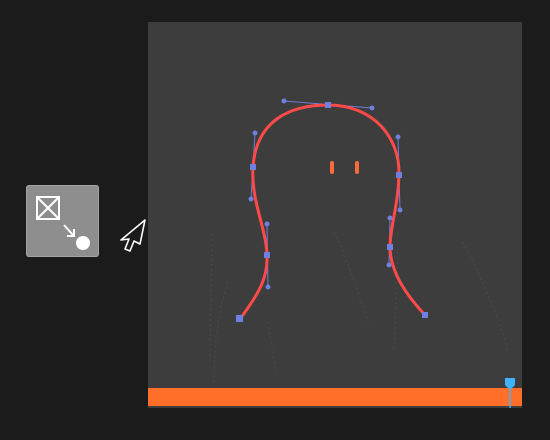 Image resolution: width=550 pixels, height=440 pixels. Describe the element at coordinates (357, 167) in the screenshot. I see `right-eye-shape` at that location.